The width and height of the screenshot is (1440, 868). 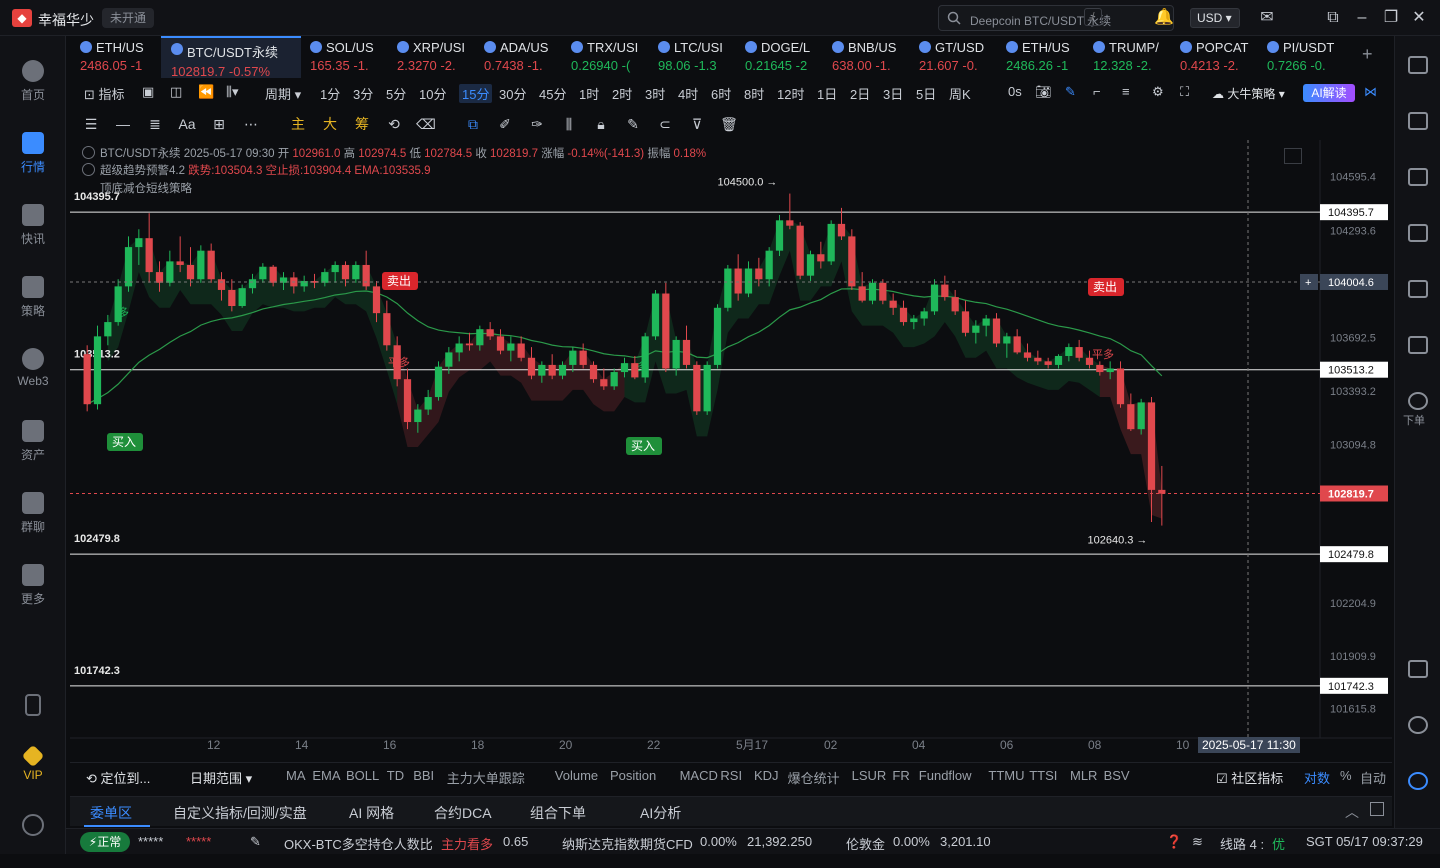 What do you see at coordinates (552, 93) in the screenshot?
I see `timeframe-option: 45分` at bounding box center [552, 93].